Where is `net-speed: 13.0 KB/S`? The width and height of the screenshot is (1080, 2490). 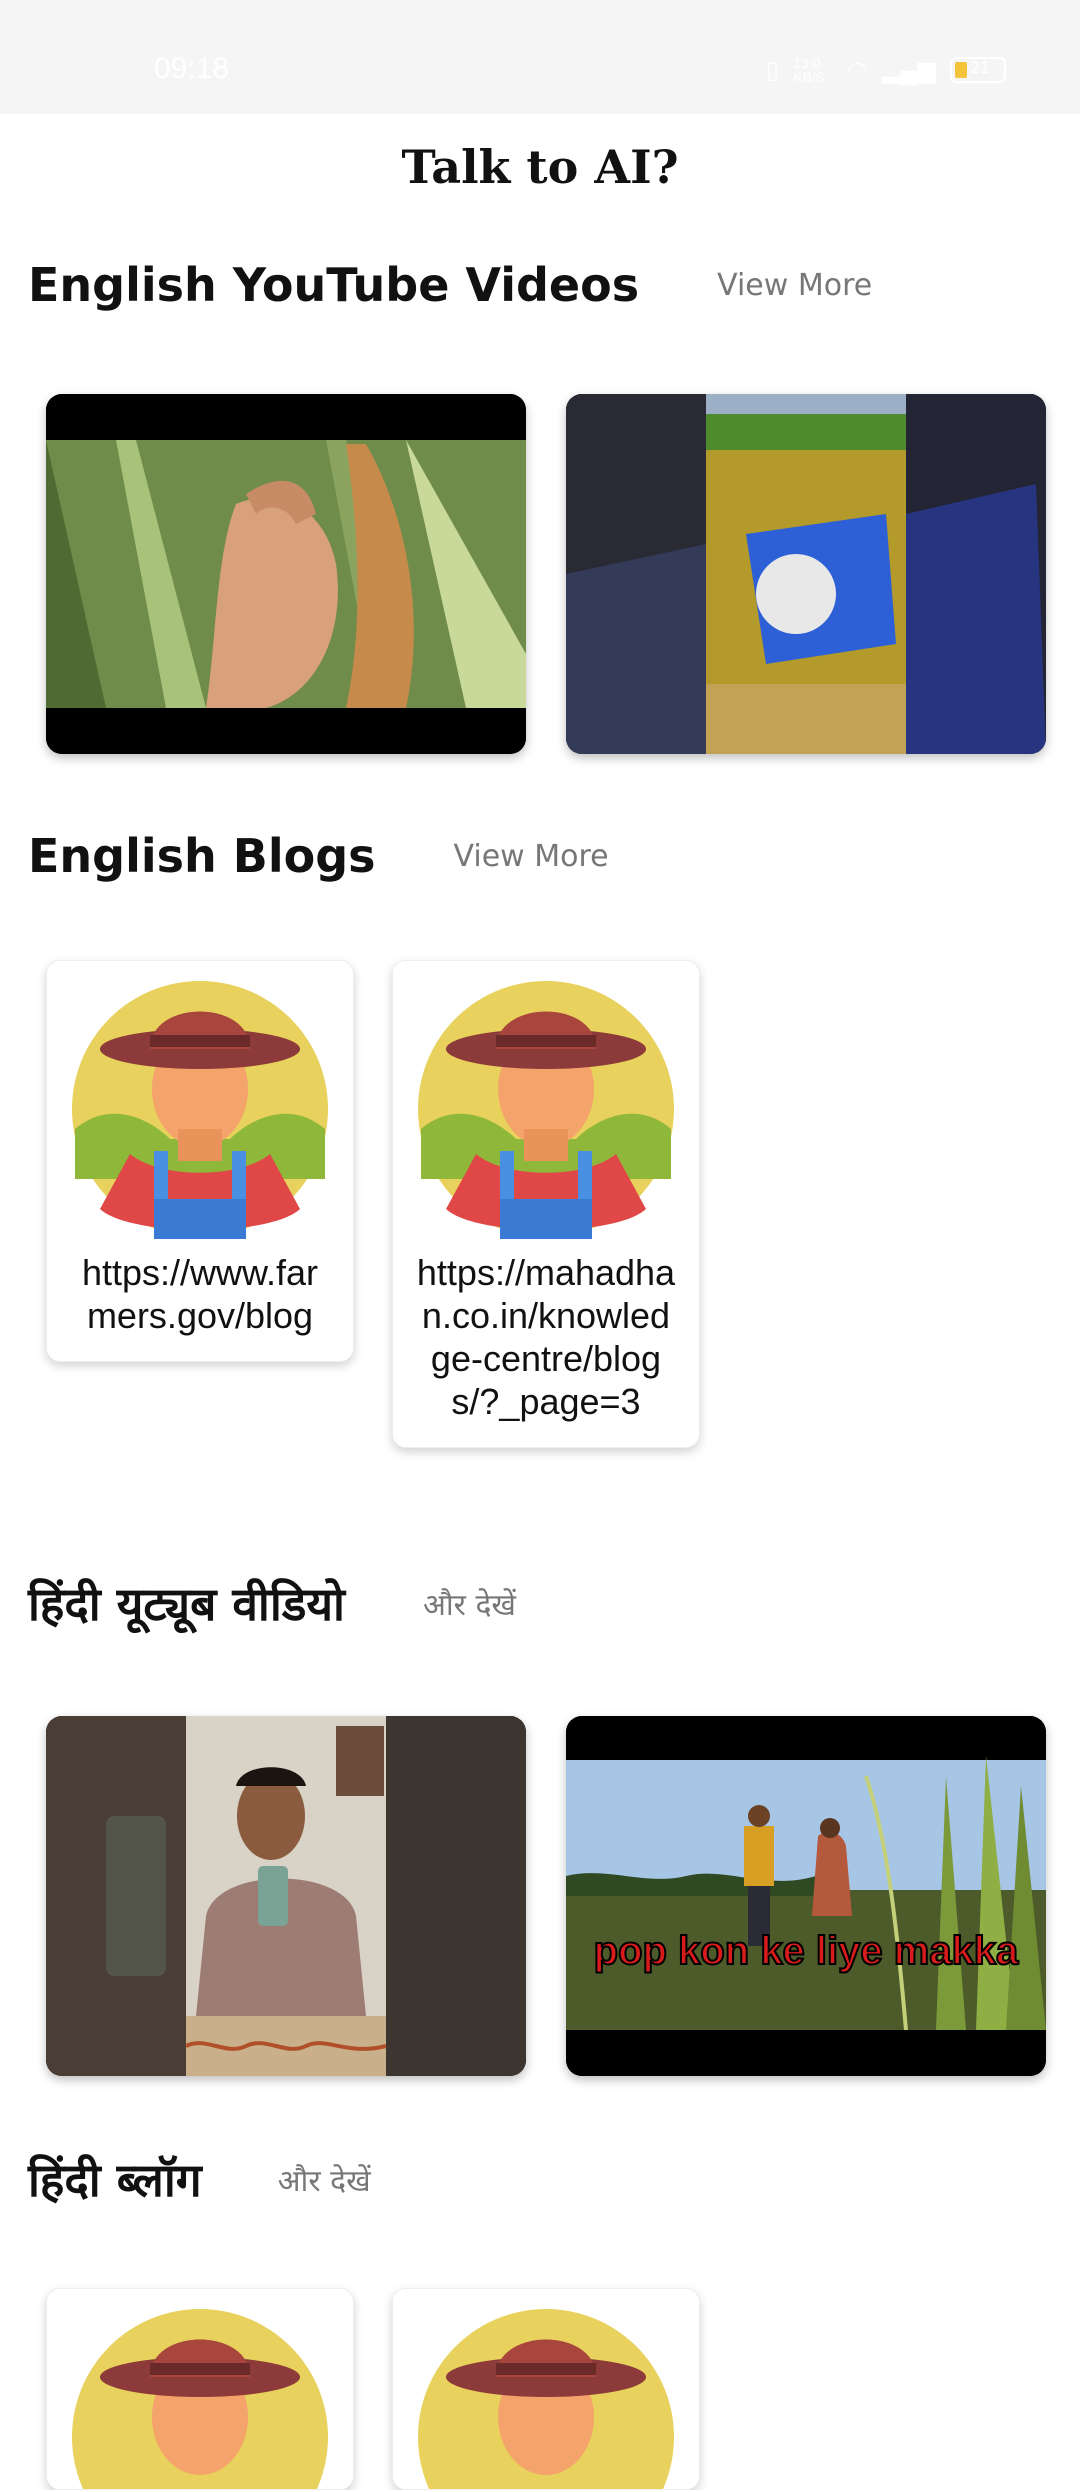
net-speed: 13.0 KB/S is located at coordinates (809, 70).